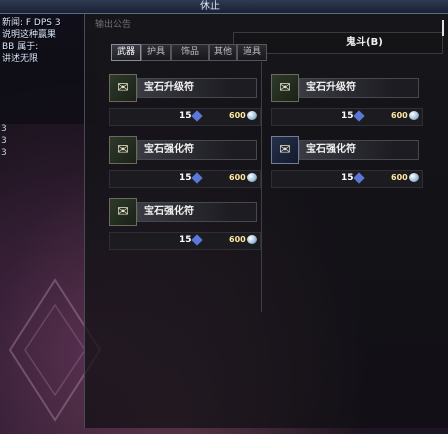  Describe the element at coordinates (223, 52) in the screenshot. I see `tab-other: 其他` at that location.